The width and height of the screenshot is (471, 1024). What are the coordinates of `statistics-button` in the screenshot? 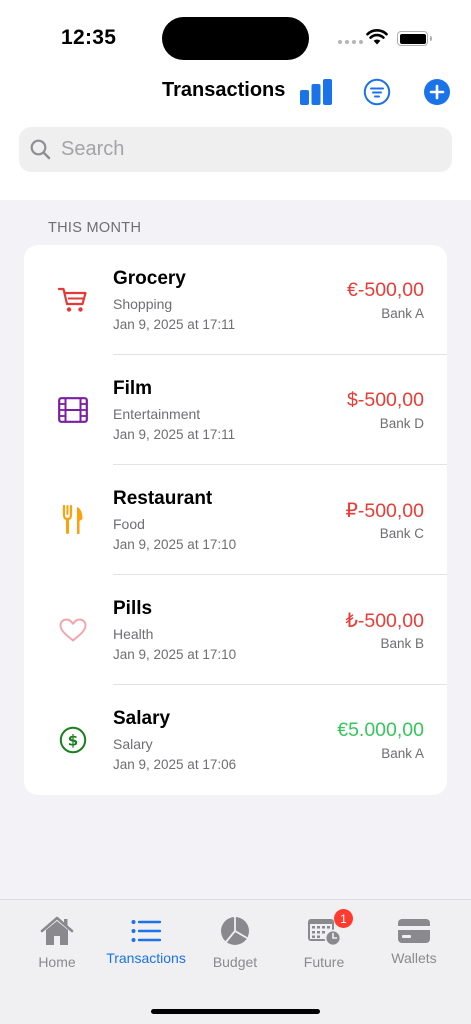 It's located at (316, 92).